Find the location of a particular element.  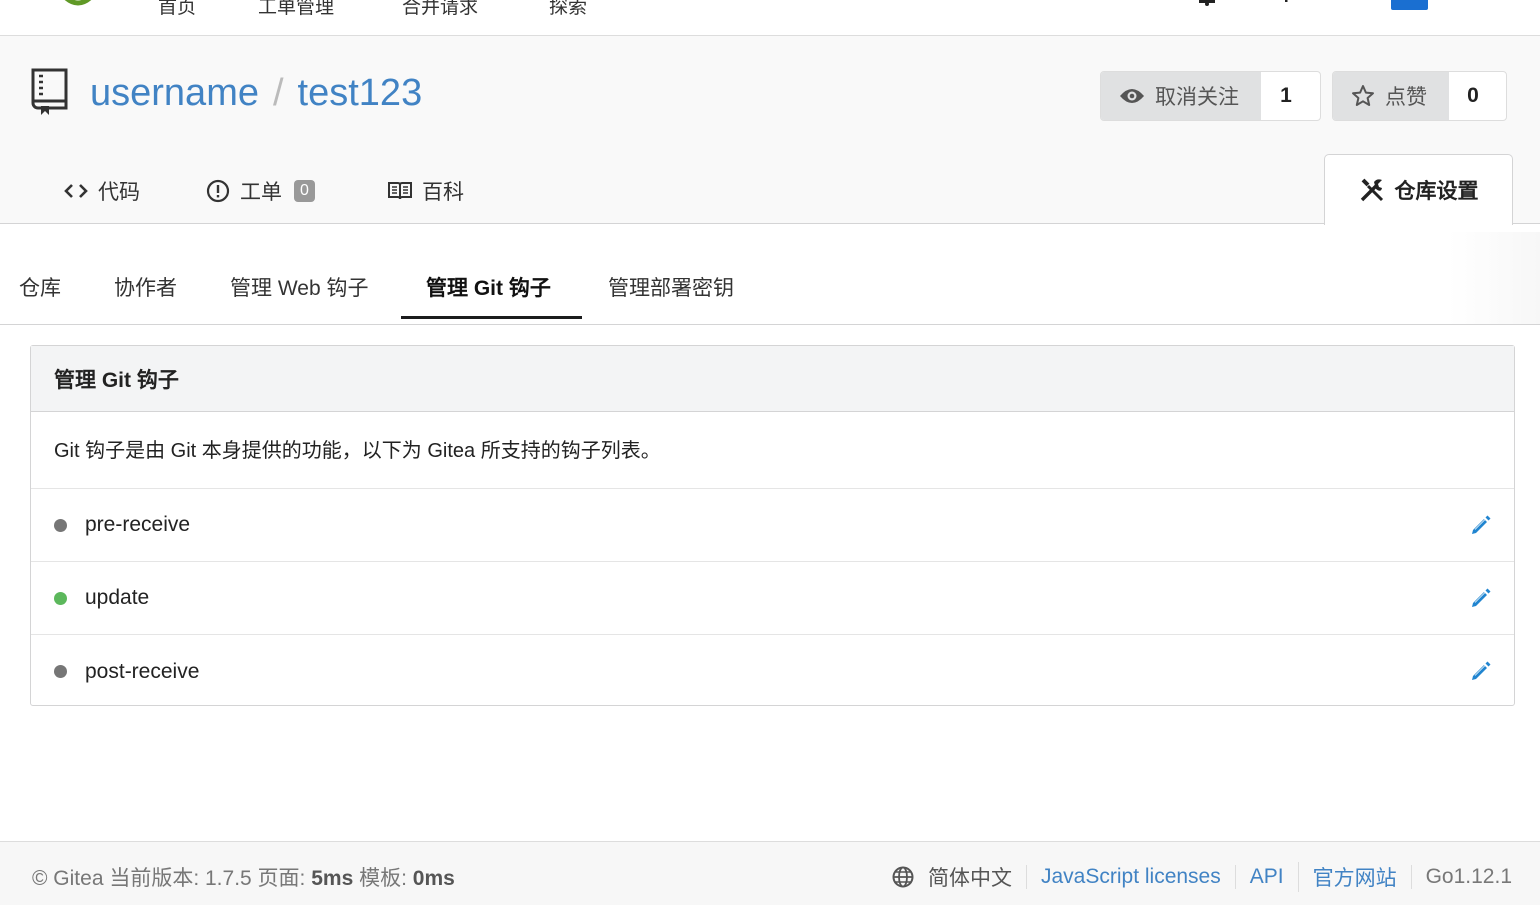

gitea-logo-icon is located at coordinates (78, 3).